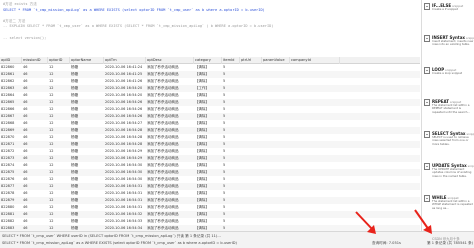  I want to click on snippet-description: Create a loop snippet, so click(447, 73).